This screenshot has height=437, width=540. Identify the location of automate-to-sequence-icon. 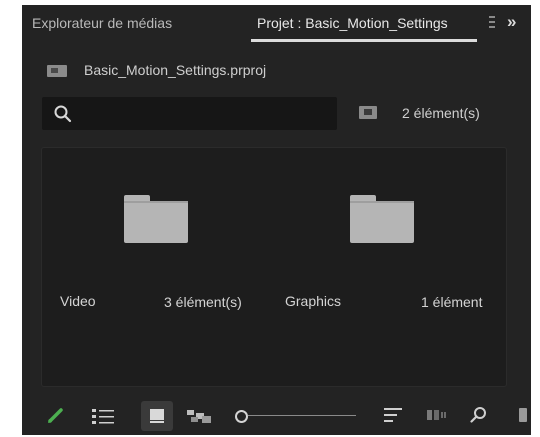
(437, 415).